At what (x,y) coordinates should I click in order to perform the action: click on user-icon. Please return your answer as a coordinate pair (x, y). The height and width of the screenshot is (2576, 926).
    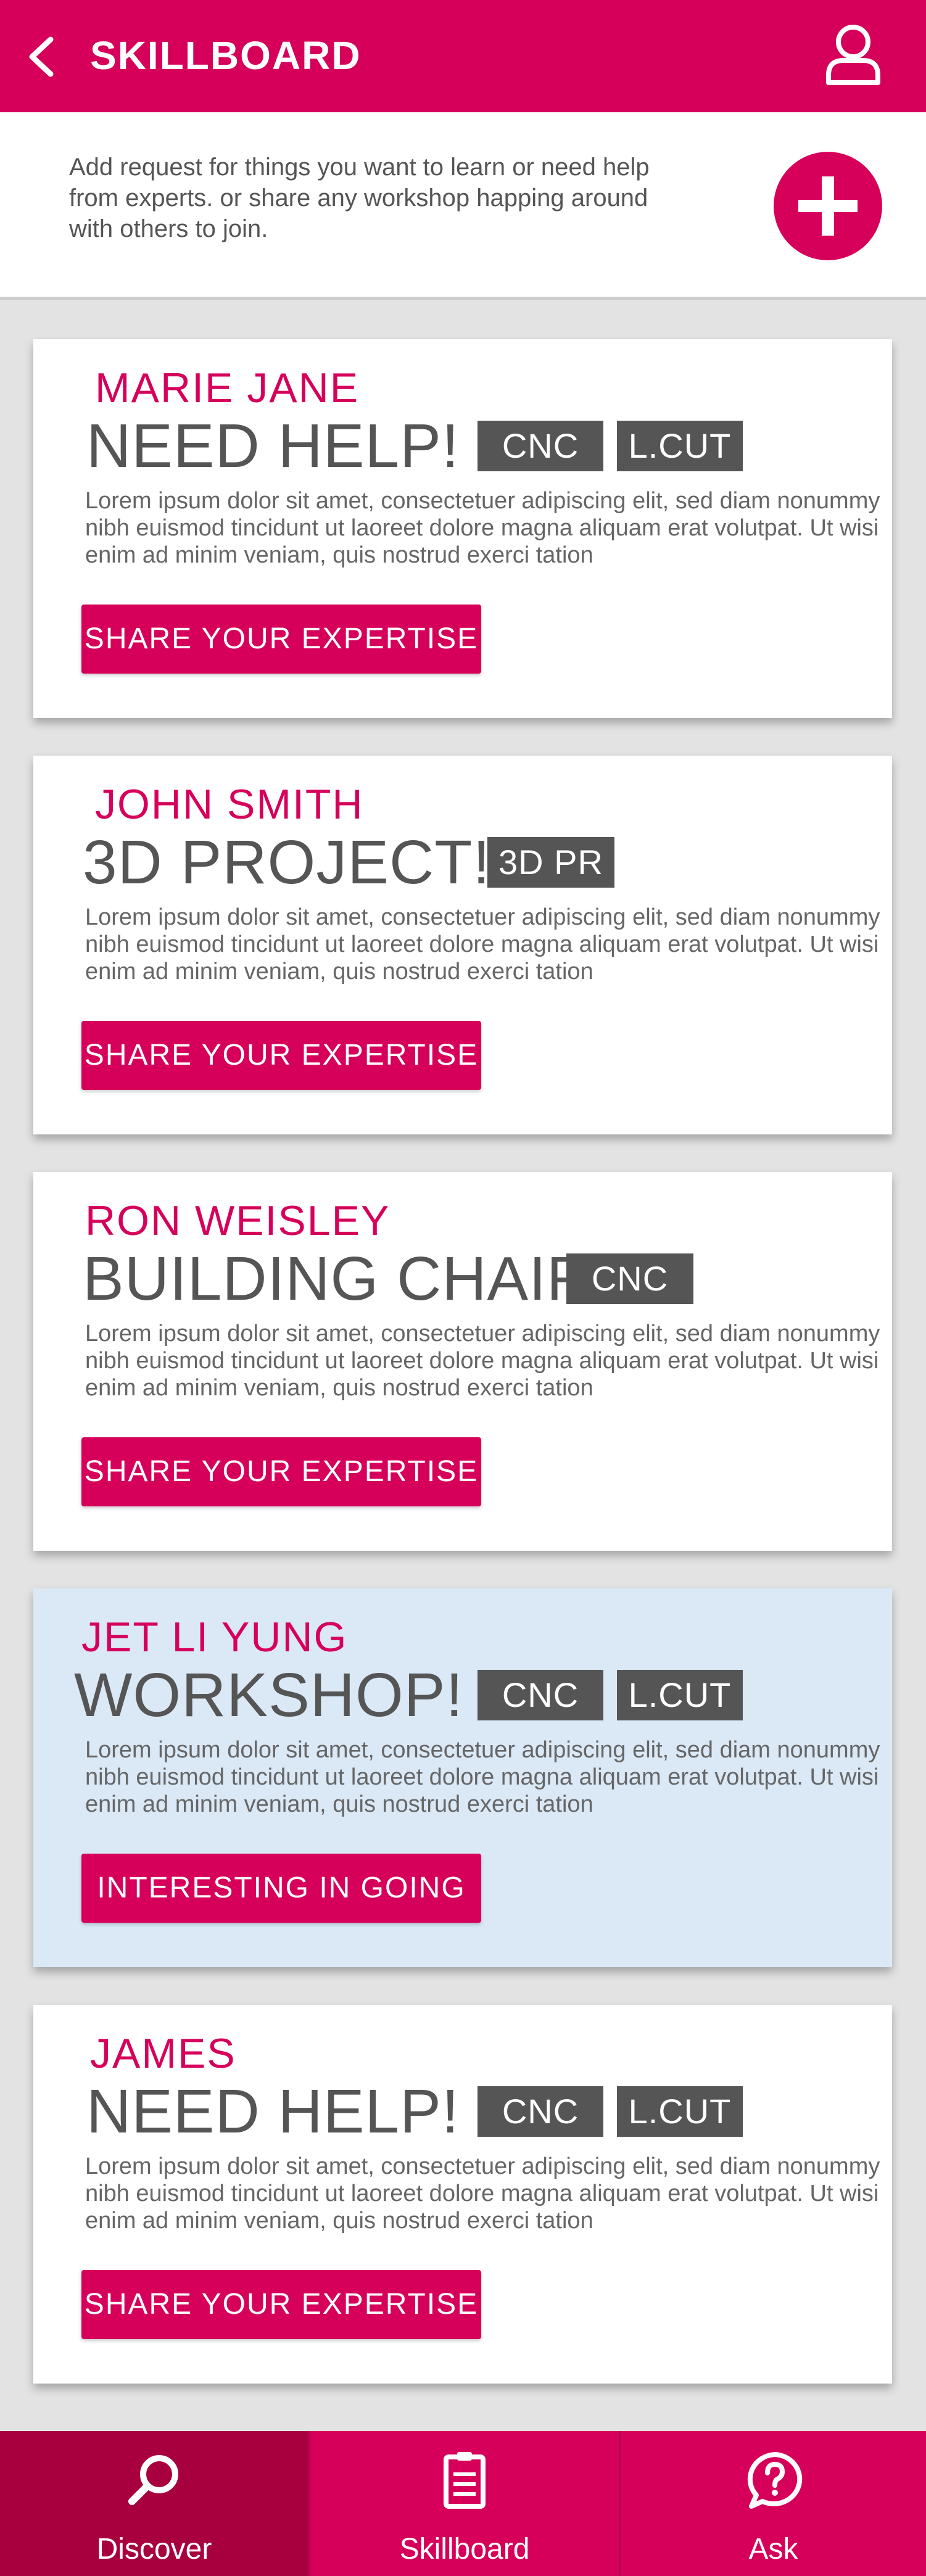
    Looking at the image, I should click on (854, 54).